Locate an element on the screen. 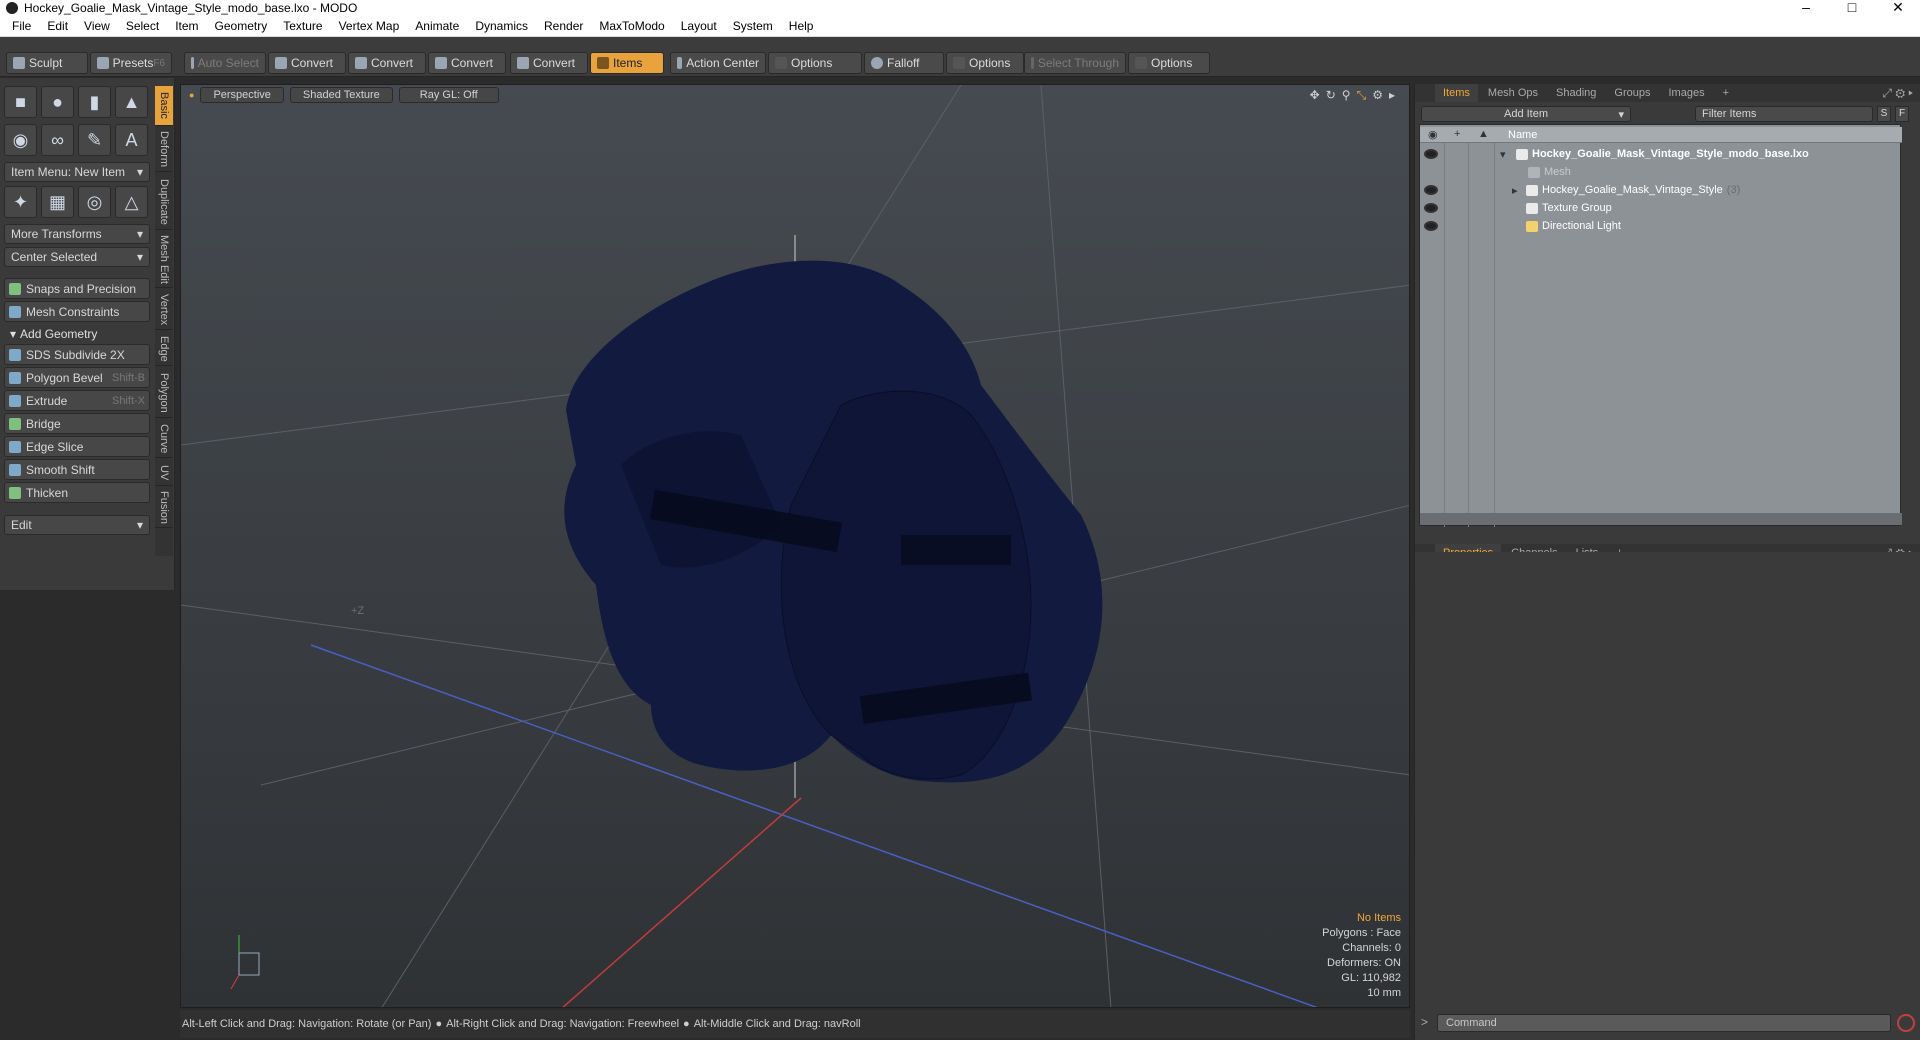  rotate-icon: ↻ is located at coordinates (1331, 95).